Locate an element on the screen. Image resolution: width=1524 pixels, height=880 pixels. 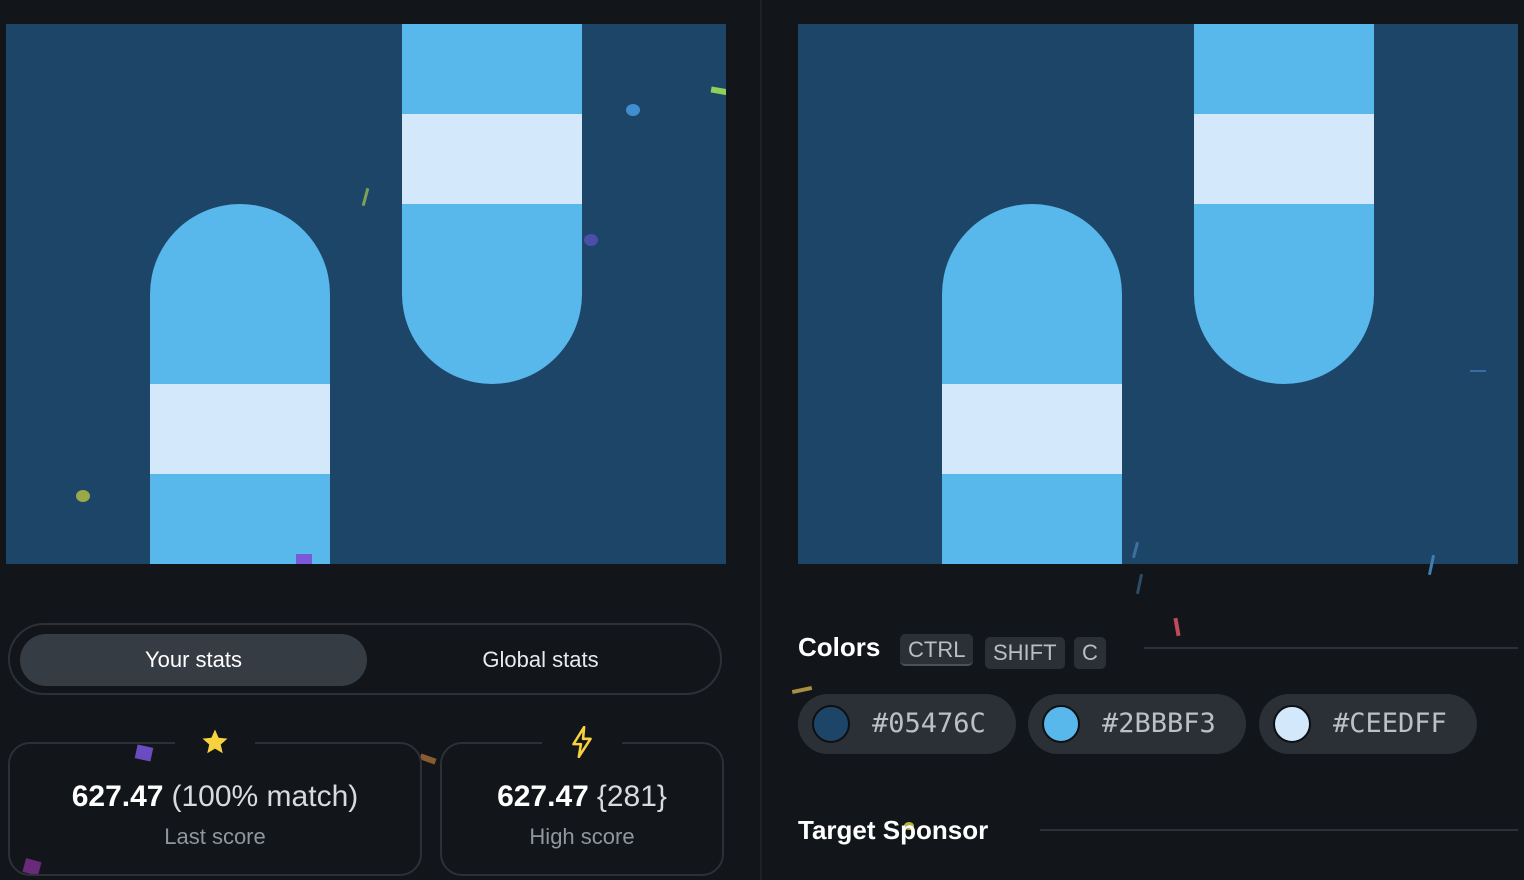
colors-heading: Colors is located at coordinates (839, 647).